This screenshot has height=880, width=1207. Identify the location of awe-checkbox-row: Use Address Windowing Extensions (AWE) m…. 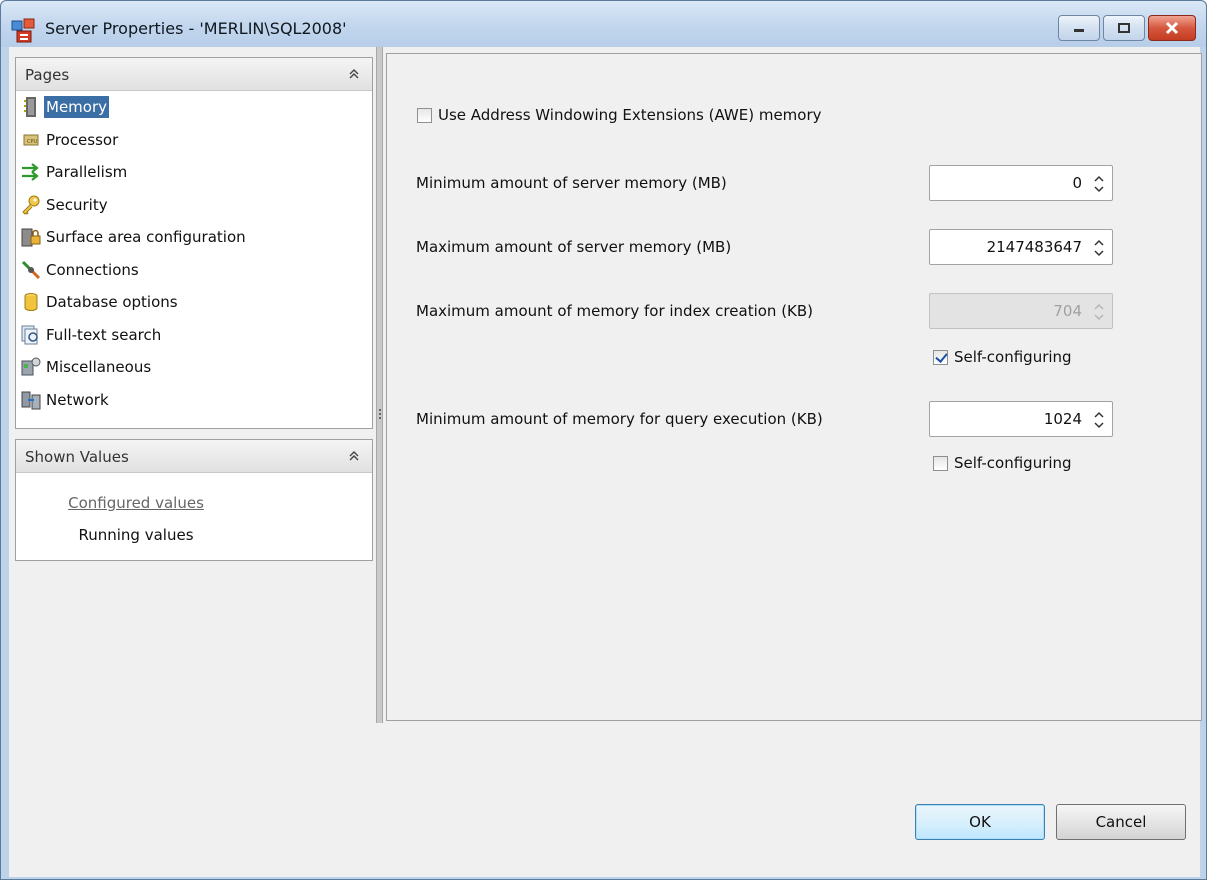
(619, 115).